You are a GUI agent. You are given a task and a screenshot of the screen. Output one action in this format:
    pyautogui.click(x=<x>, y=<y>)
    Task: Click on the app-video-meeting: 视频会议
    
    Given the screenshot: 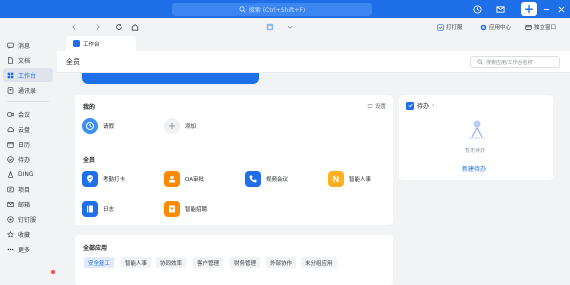 What is the action you would take?
    pyautogui.click(x=266, y=179)
    